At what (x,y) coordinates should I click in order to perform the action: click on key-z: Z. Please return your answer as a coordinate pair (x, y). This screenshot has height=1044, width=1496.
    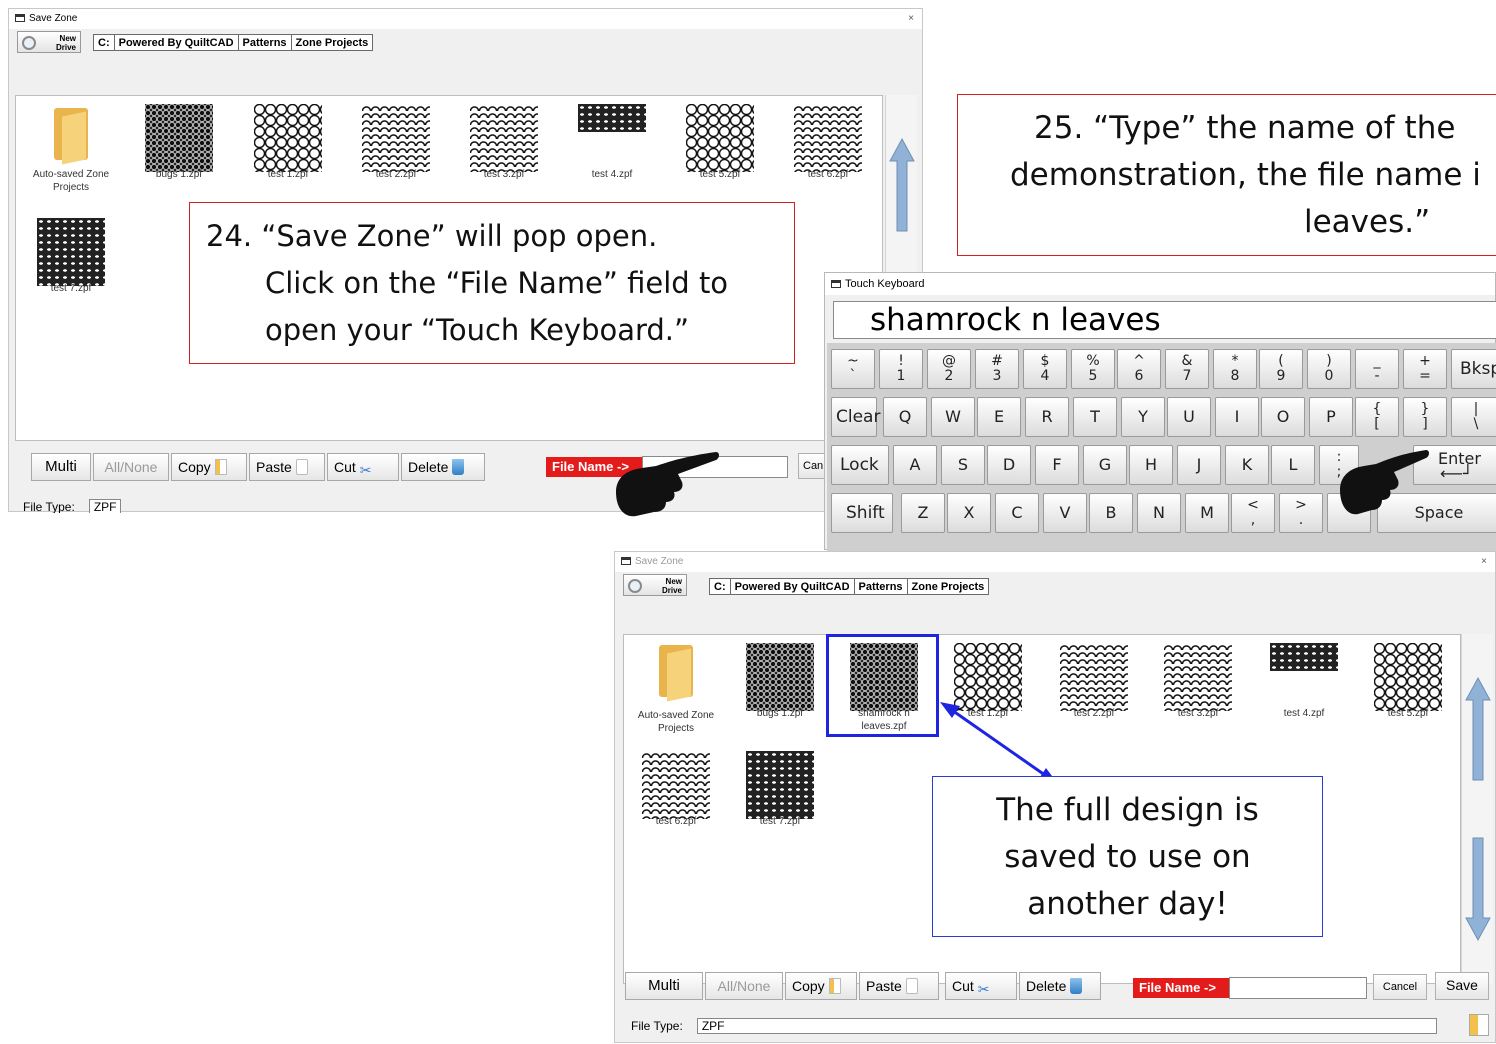
    Looking at the image, I should click on (923, 513).